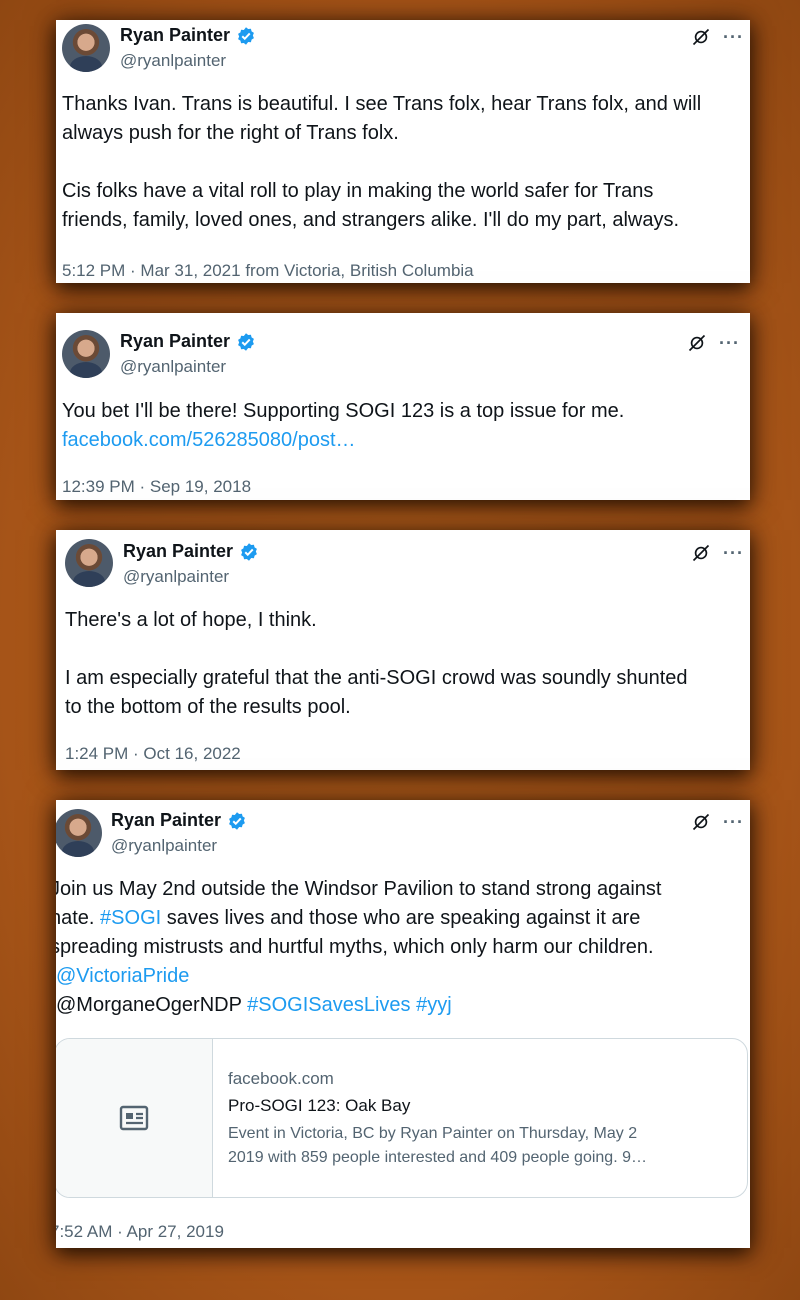  Describe the element at coordinates (149, 1005) in the screenshot. I see `mention-text: @MorganeOgerNDP` at that location.